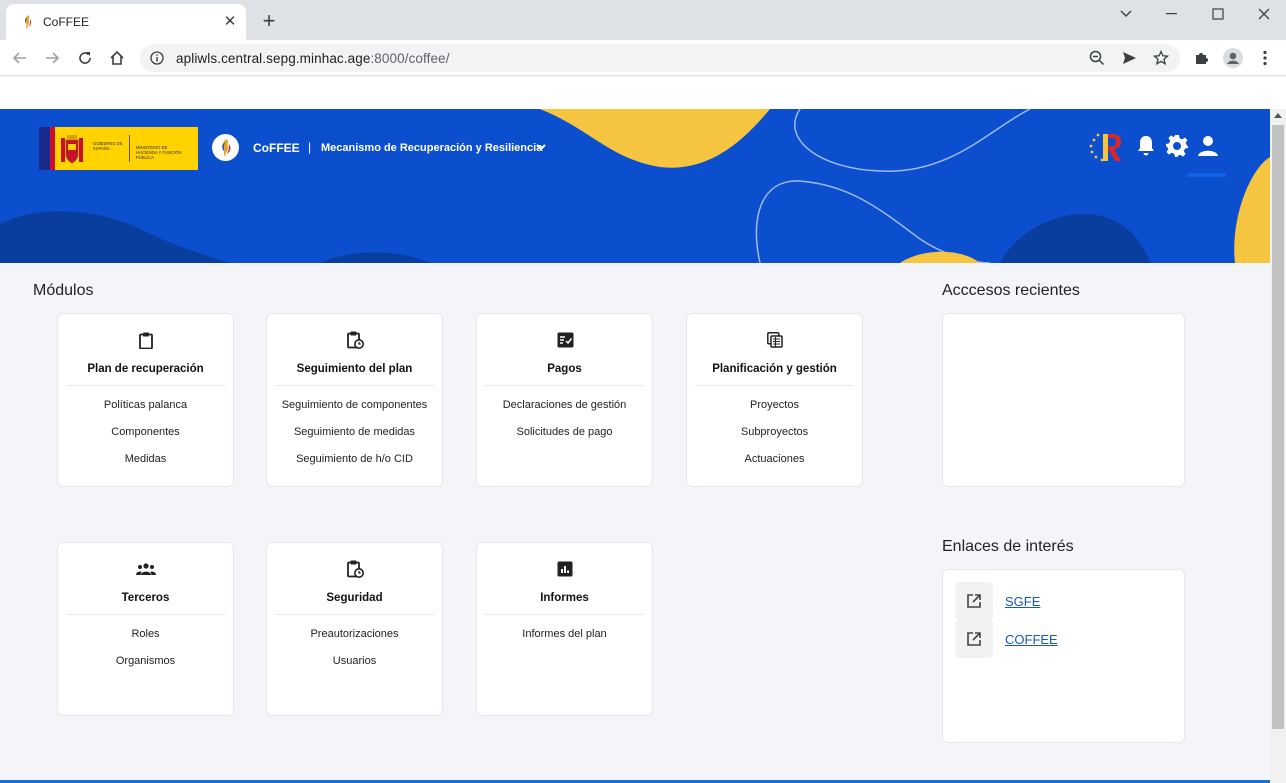  I want to click on scrollbar-thumb, so click(1278, 427).